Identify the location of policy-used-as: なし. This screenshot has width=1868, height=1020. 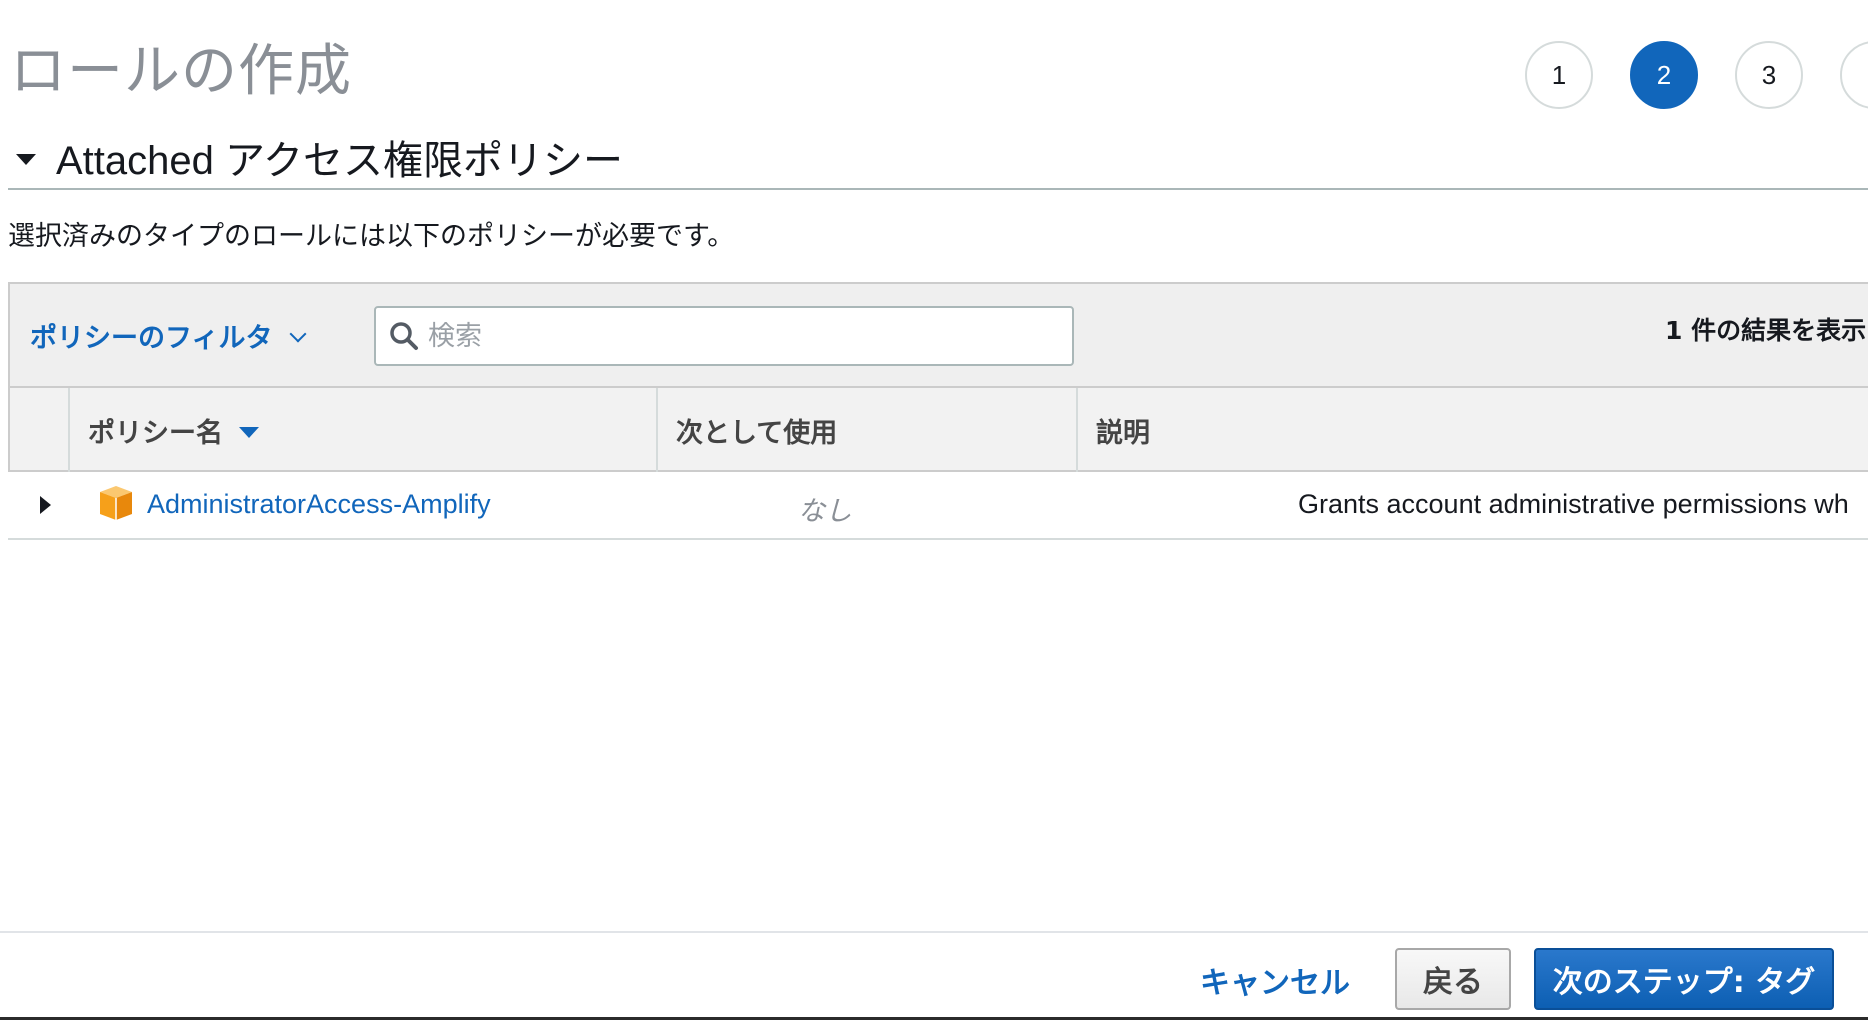
(825, 511).